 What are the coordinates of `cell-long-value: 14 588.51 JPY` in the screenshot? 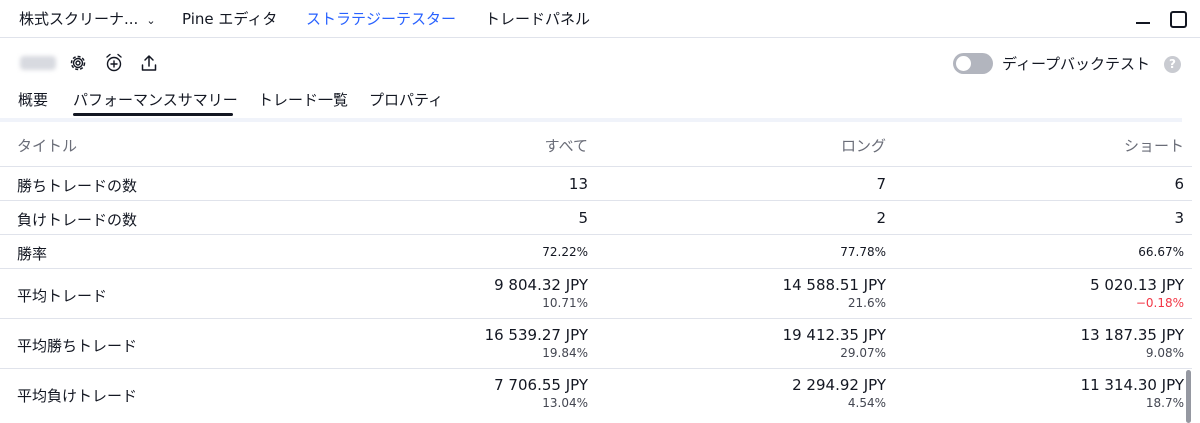 It's located at (834, 285).